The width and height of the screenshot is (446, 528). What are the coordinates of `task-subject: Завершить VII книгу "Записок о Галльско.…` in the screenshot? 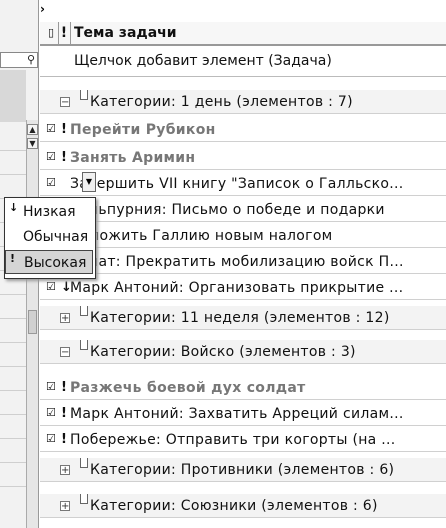 It's located at (237, 184).